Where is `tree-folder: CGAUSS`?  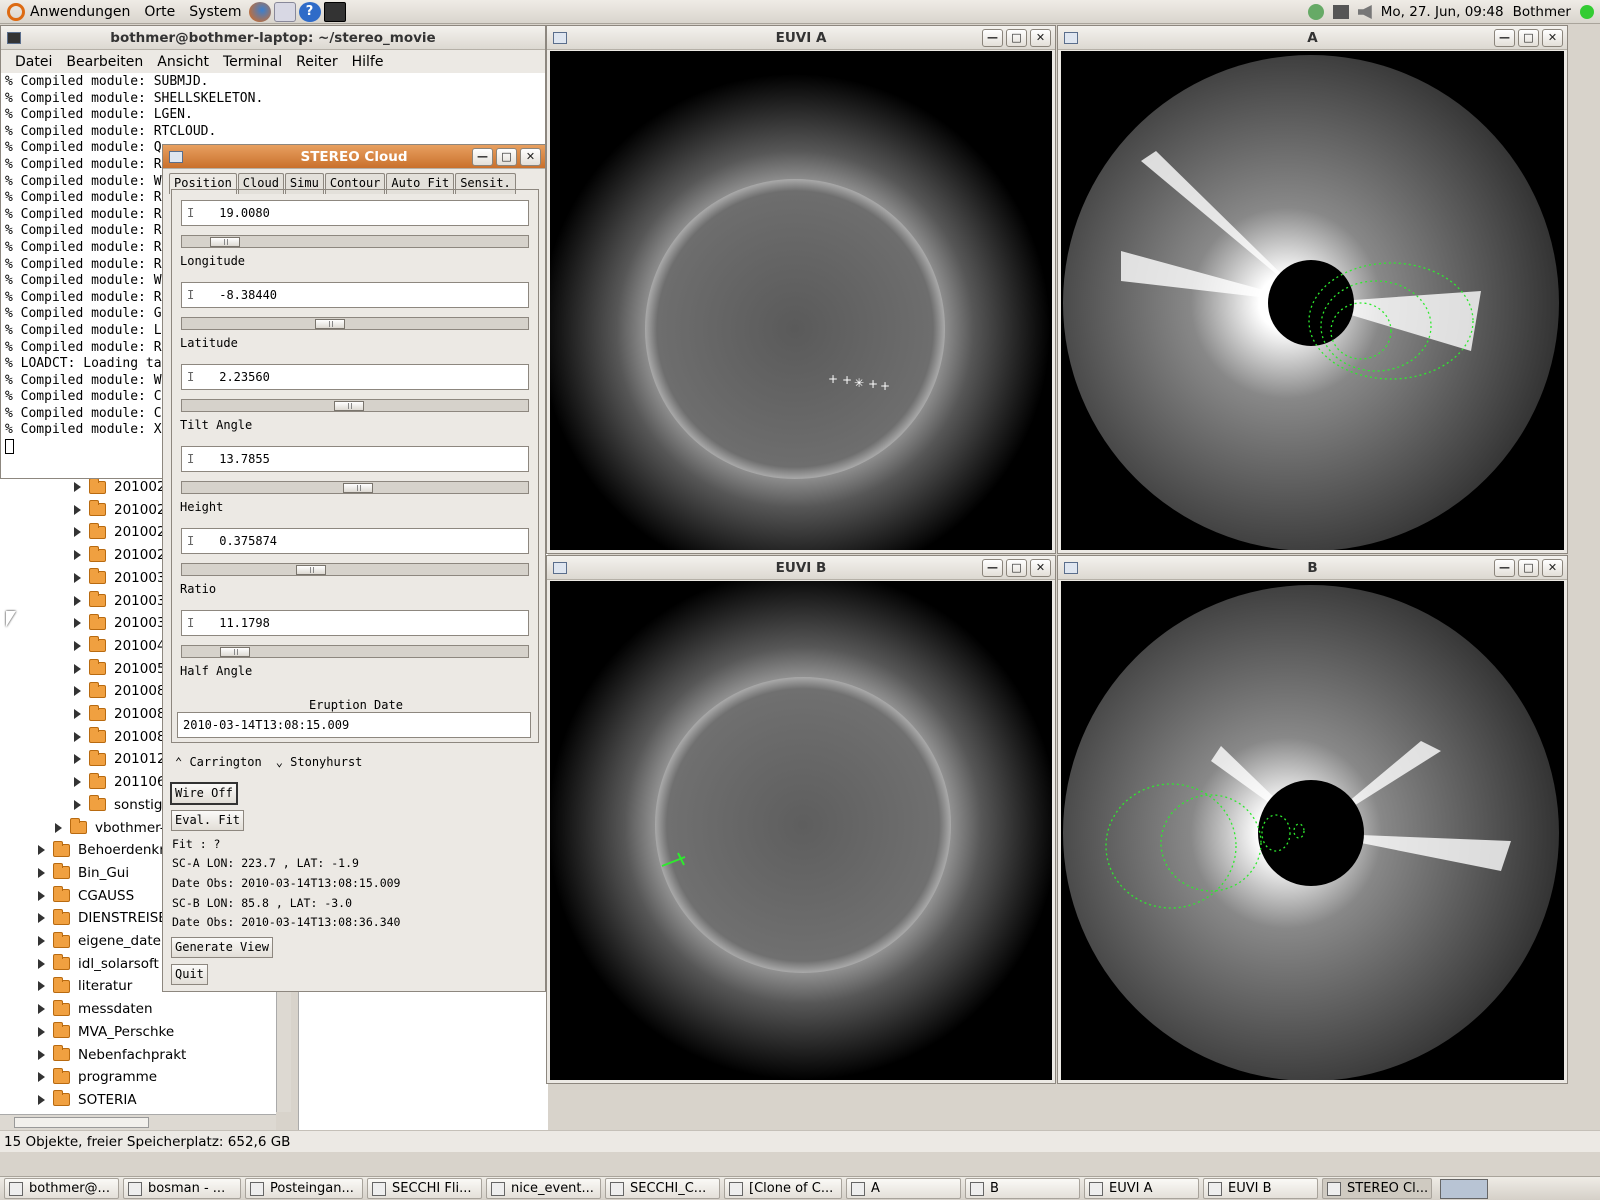 tree-folder: CGAUSS is located at coordinates (86, 896).